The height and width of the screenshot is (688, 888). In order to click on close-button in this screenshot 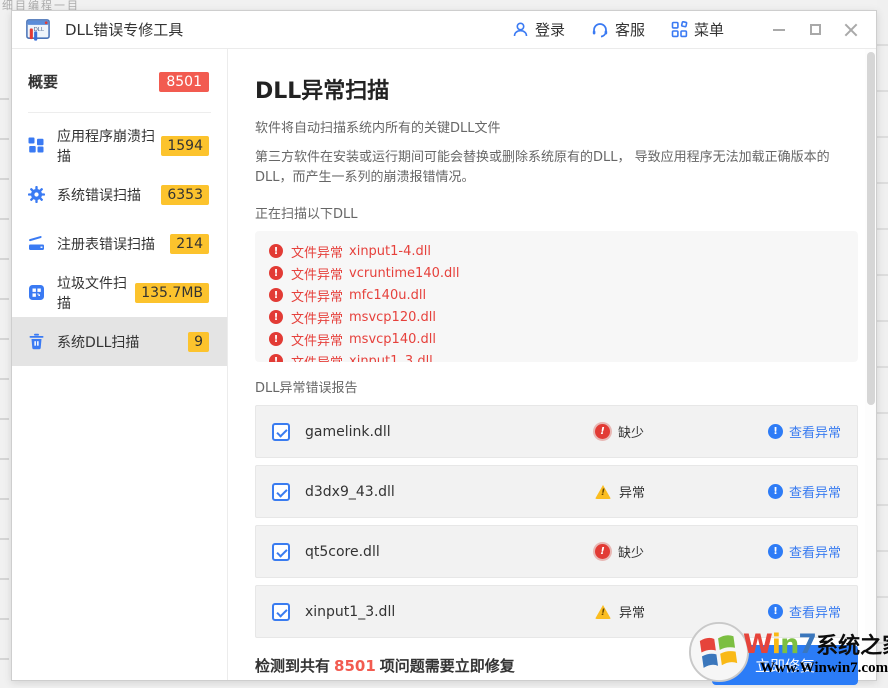, I will do `click(851, 30)`.